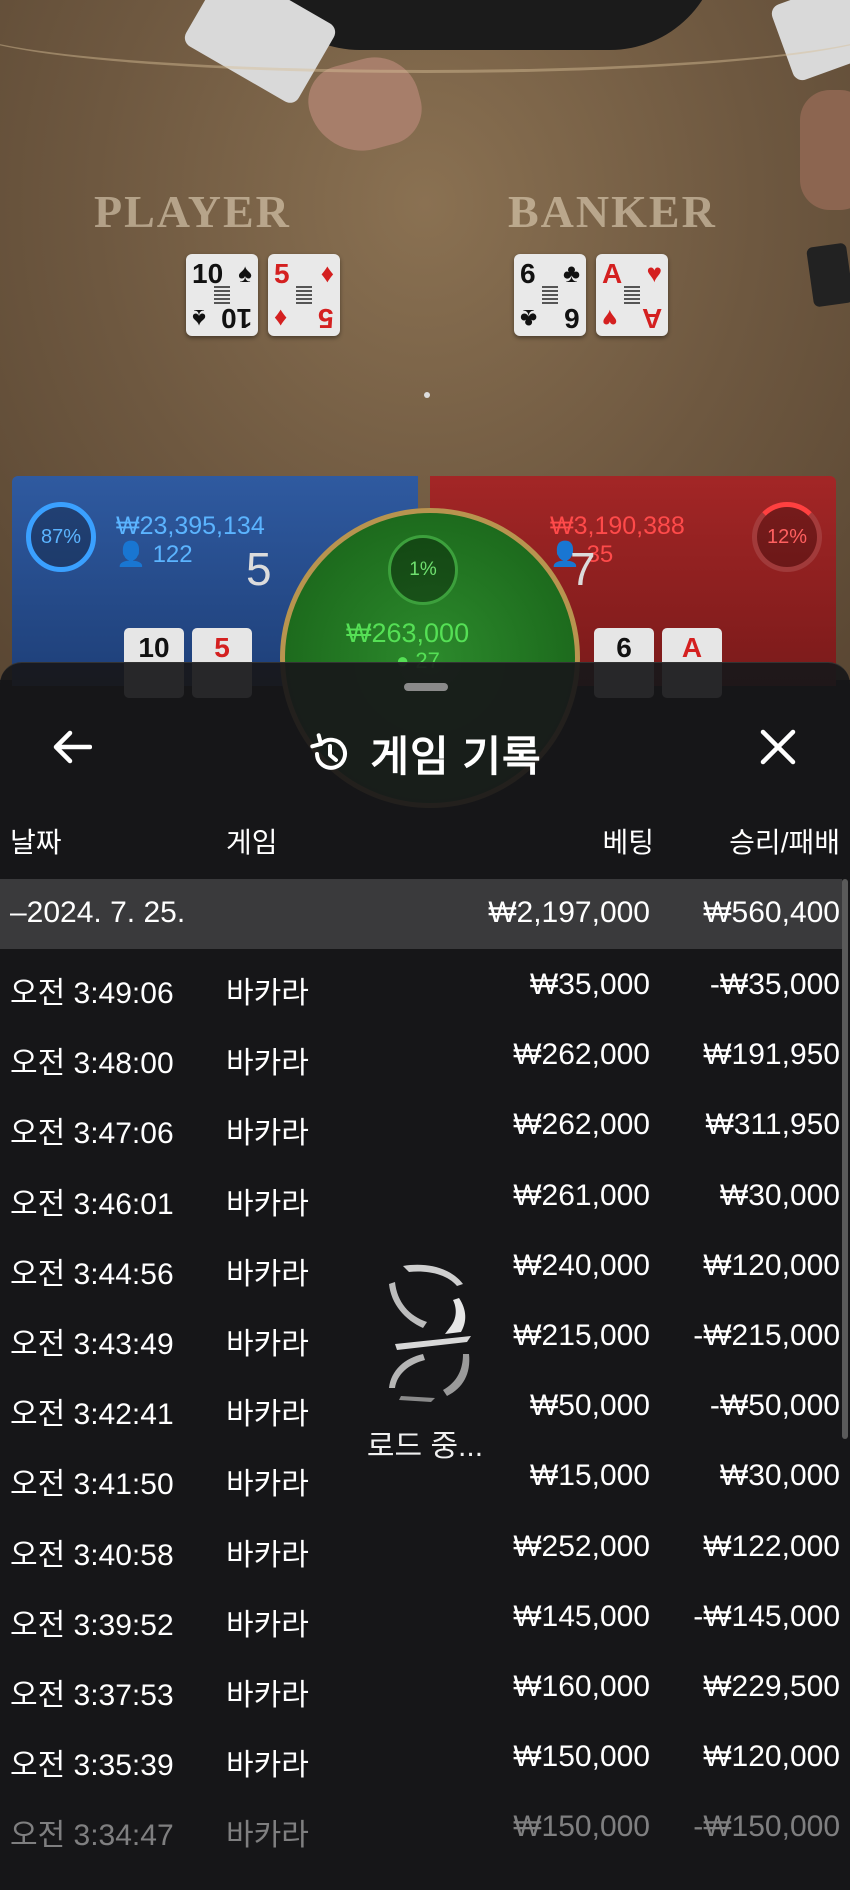 The height and width of the screenshot is (1890, 850). What do you see at coordinates (92, 1836) in the screenshot?
I see `row-time: 오전 3:34:47` at bounding box center [92, 1836].